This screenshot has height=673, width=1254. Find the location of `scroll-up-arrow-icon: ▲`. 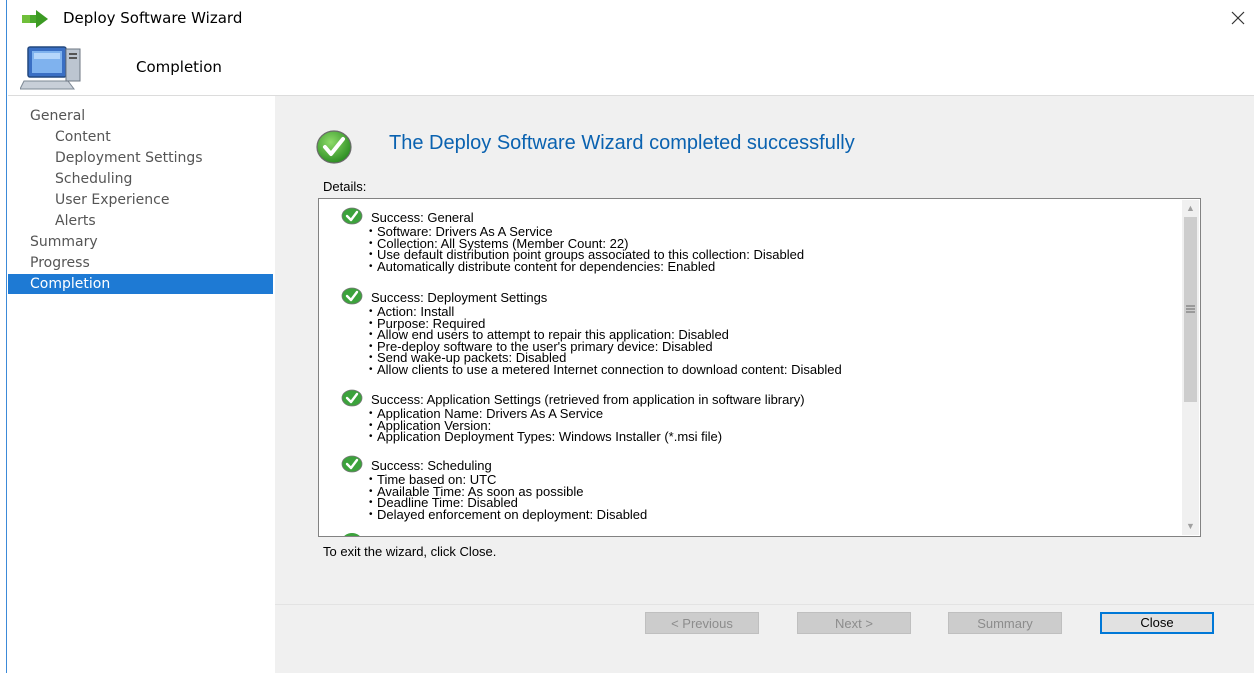

scroll-up-arrow-icon: ▲ is located at coordinates (1190, 208).